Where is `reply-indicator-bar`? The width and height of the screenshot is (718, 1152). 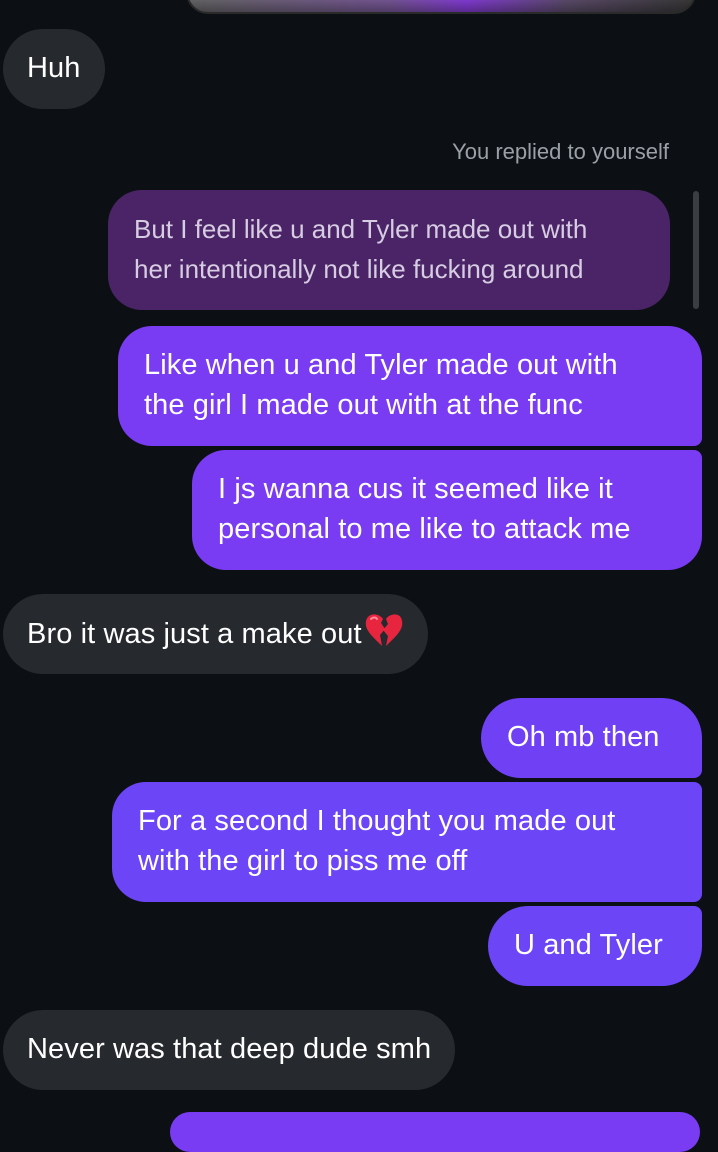 reply-indicator-bar is located at coordinates (696, 250).